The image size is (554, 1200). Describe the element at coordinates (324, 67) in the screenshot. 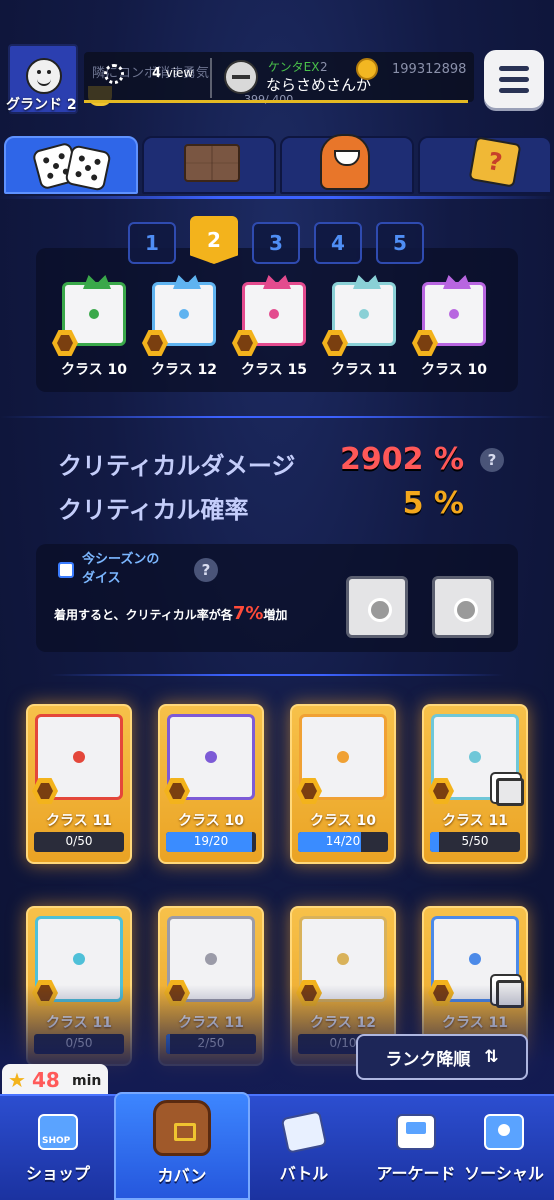

I see `chat-count: 2` at that location.